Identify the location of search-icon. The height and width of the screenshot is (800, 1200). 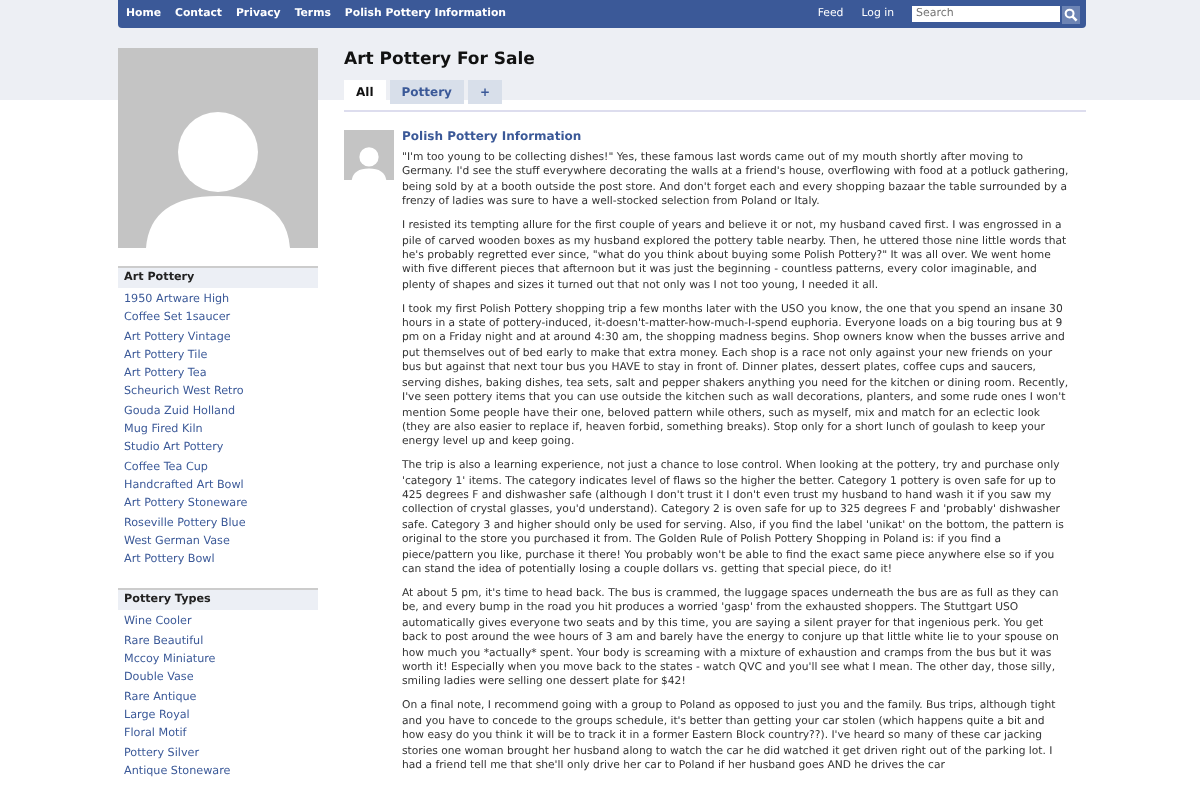
(1071, 14).